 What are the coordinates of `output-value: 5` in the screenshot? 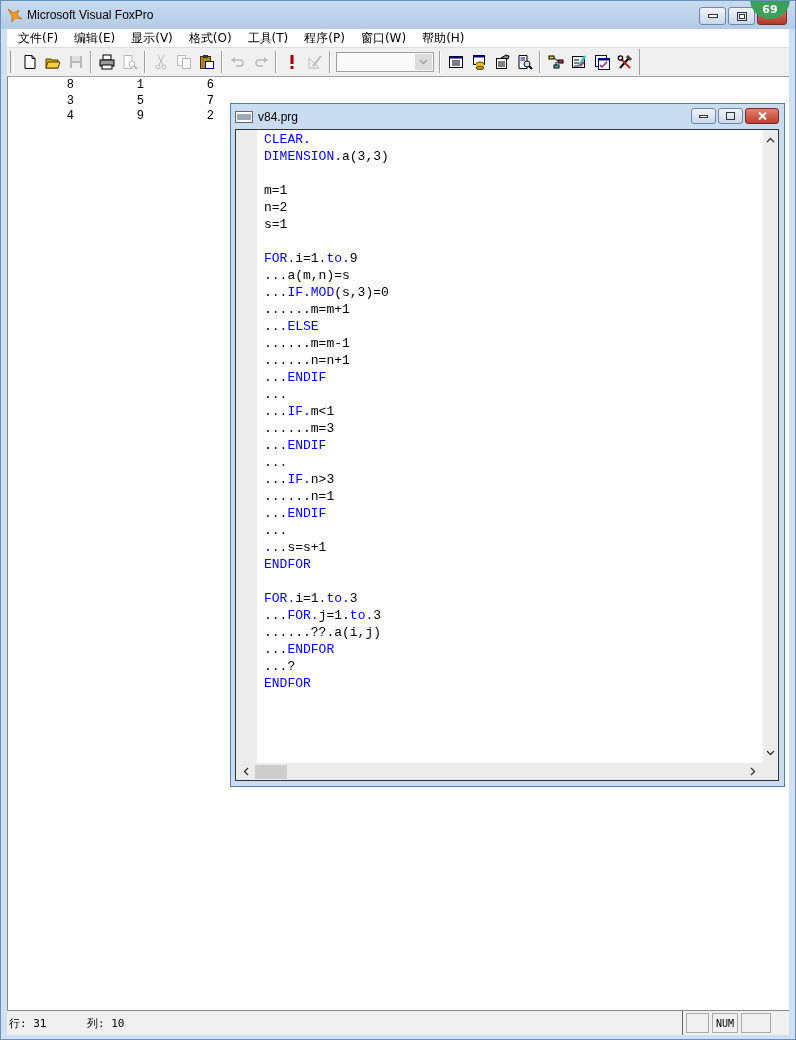 It's located at (140, 101).